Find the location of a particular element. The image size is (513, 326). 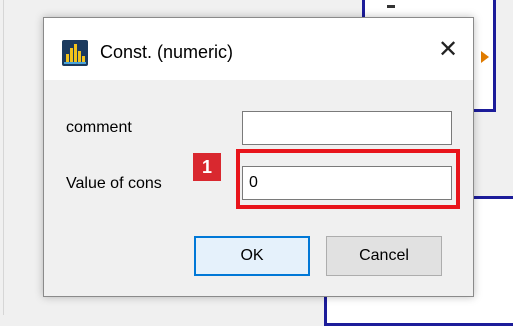

comment-label: comment is located at coordinates (99, 127).